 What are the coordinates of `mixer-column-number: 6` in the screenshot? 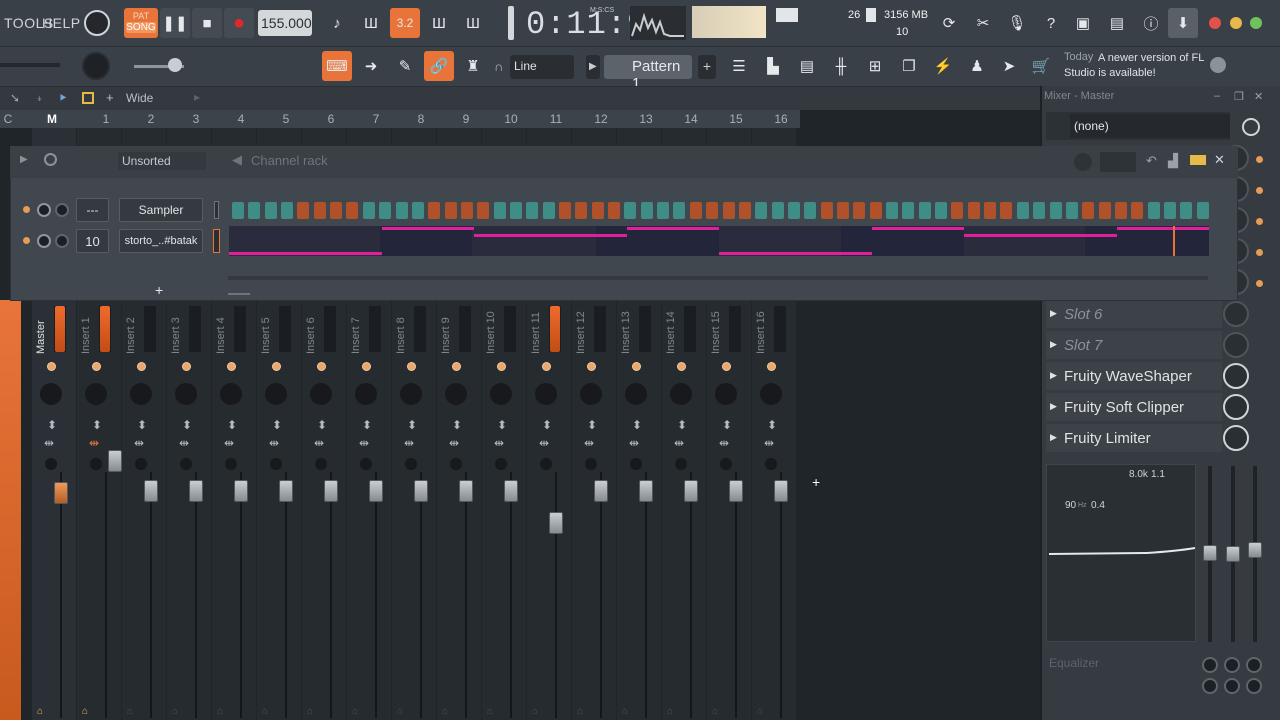 It's located at (331, 119).